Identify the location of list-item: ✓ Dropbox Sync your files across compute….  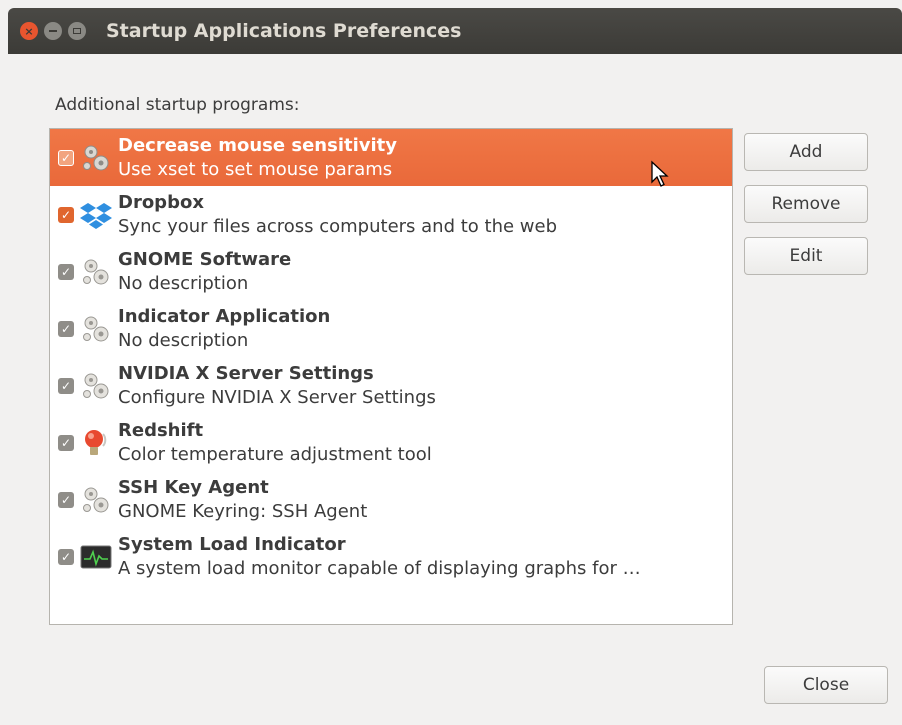
(391, 214).